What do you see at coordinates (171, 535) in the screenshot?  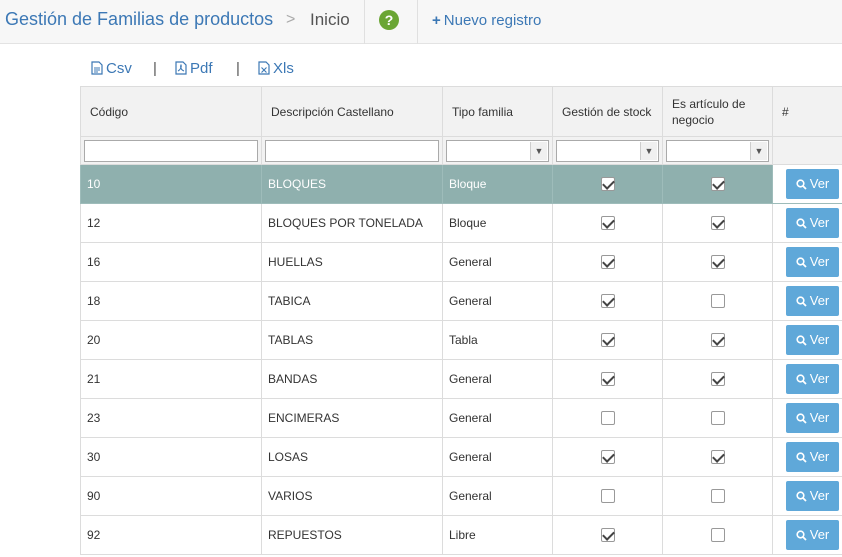 I see `cell-codigo: 92` at bounding box center [171, 535].